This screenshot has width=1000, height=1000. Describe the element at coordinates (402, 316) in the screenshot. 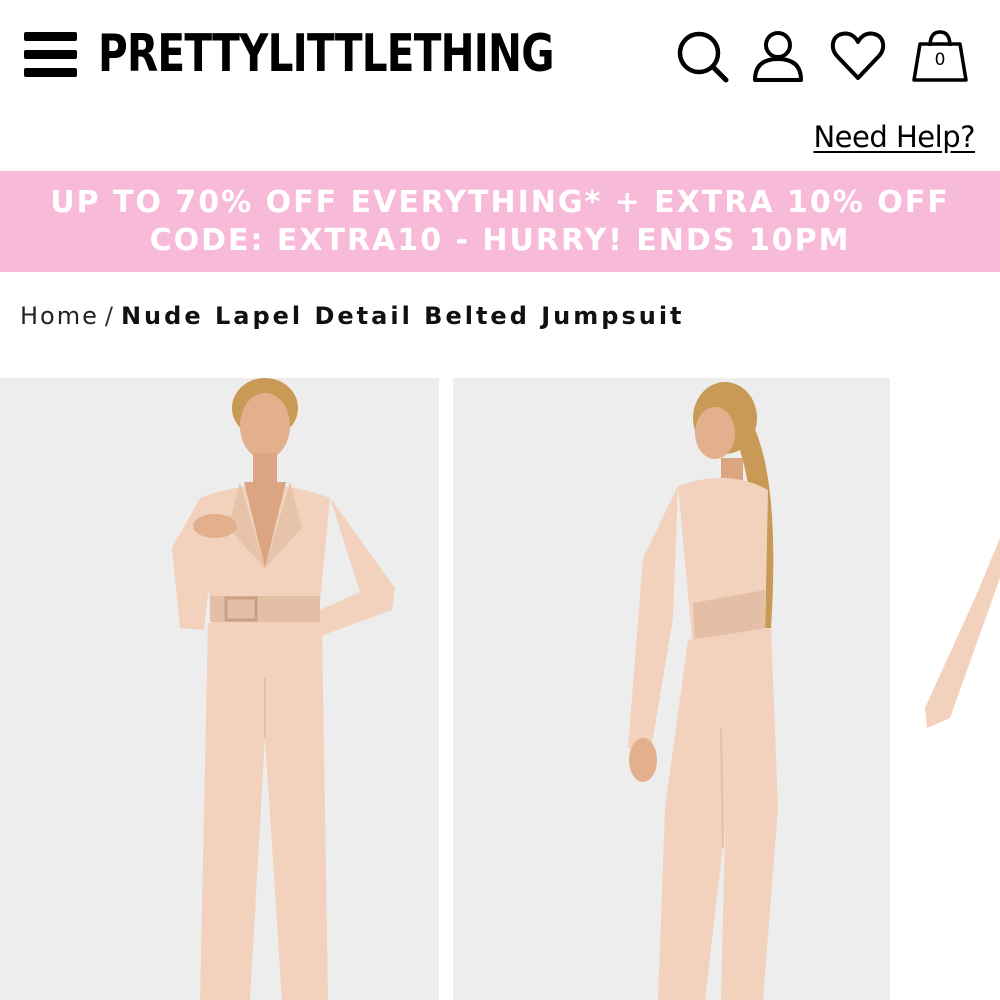

I see `breadcrumb-current: Nude Lapel Detail Belted Jumpsuit` at that location.